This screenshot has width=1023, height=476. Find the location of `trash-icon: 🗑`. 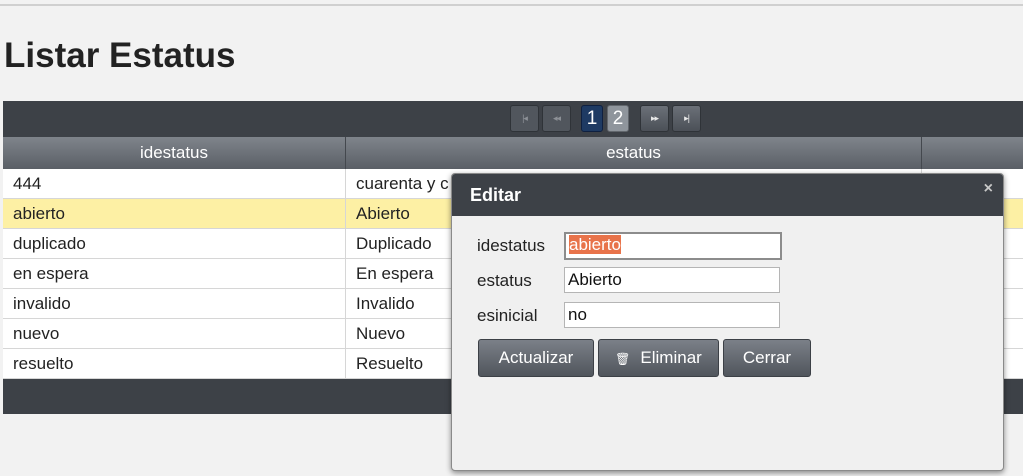

trash-icon: 🗑 is located at coordinates (623, 358).